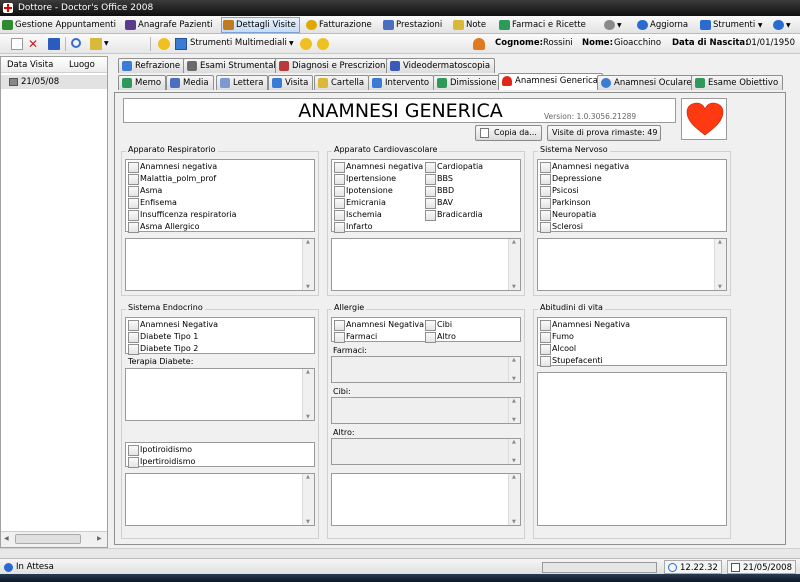 This screenshot has width=800, height=582. What do you see at coordinates (364, 179) in the screenshot?
I see `checkbox-ipertensione: Ipertensione` at bounding box center [364, 179].